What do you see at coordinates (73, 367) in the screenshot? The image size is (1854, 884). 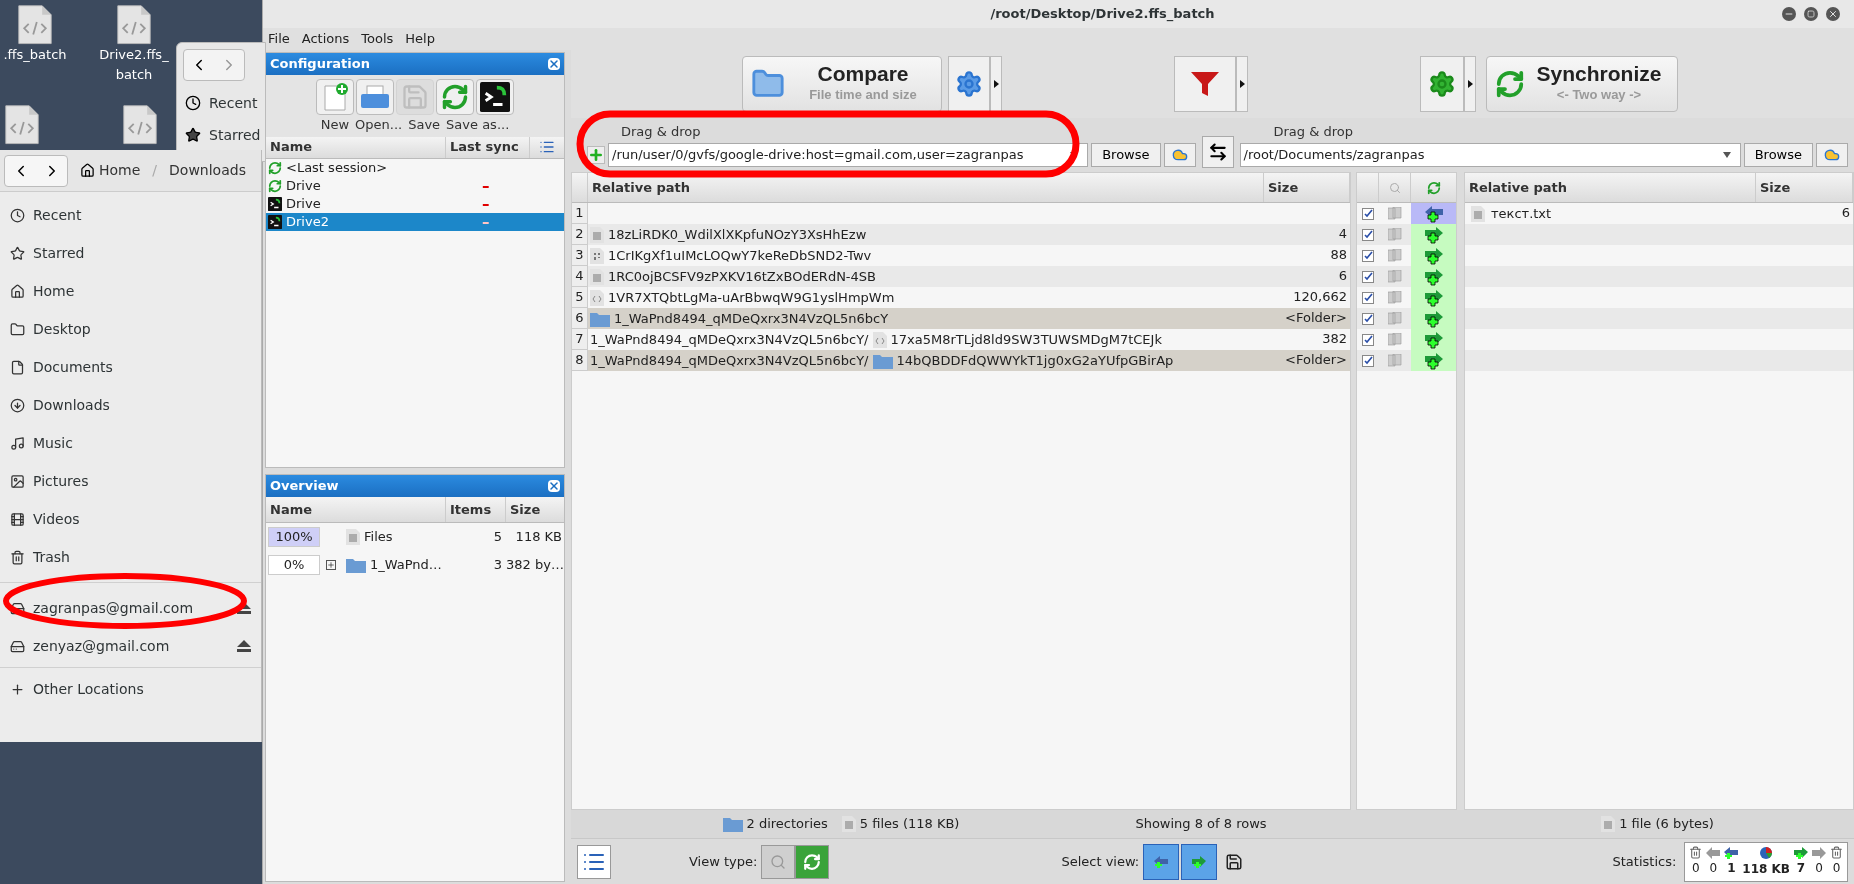 I see `sidebar-item: Documents` at bounding box center [73, 367].